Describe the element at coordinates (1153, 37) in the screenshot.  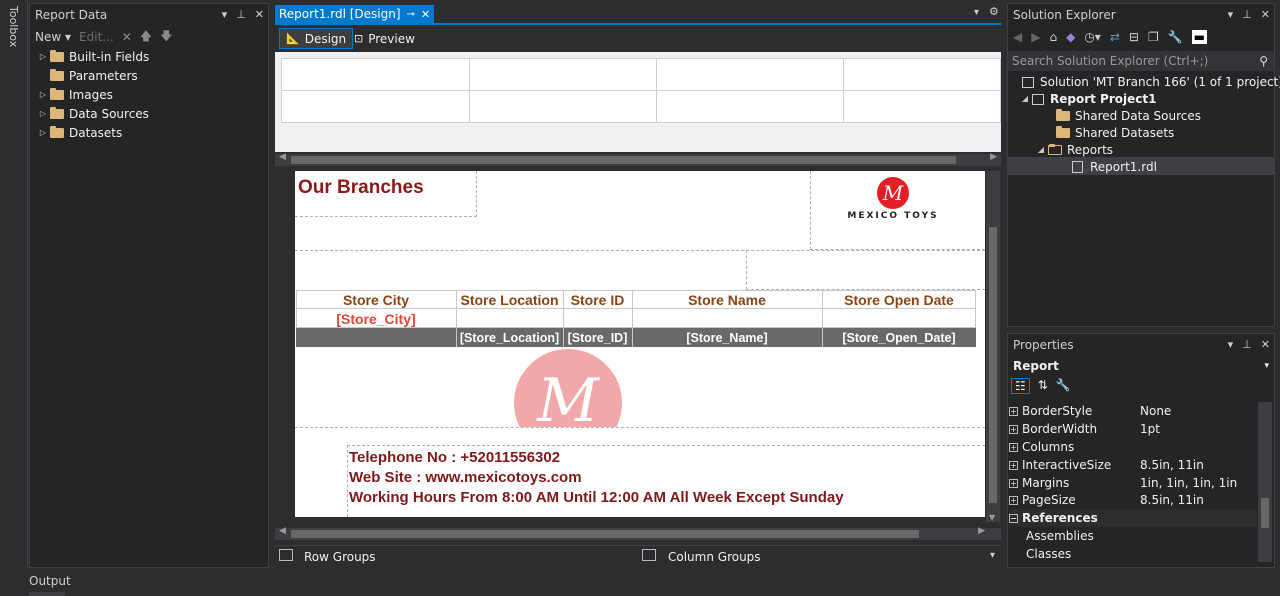
I see `copy-icon: ❐` at that location.